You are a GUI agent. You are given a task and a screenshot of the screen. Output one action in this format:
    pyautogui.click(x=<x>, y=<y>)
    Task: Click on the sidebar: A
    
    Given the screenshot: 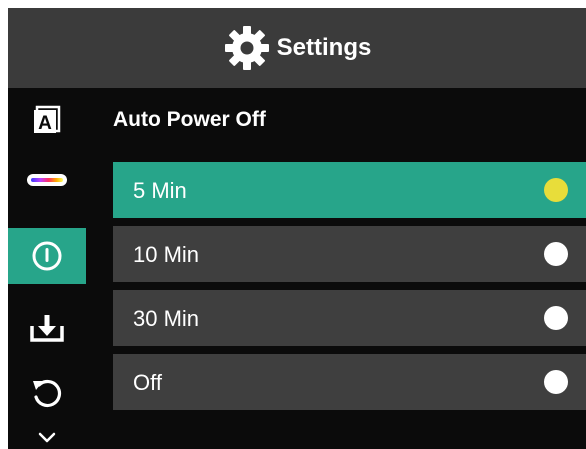 What is the action you would take?
    pyautogui.click(x=47, y=268)
    